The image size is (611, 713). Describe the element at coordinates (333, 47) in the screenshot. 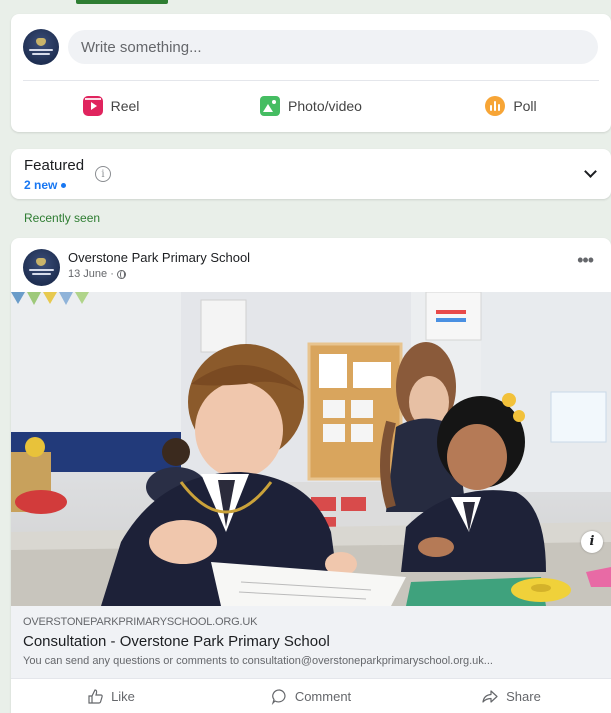

I see `write-something-input` at that location.